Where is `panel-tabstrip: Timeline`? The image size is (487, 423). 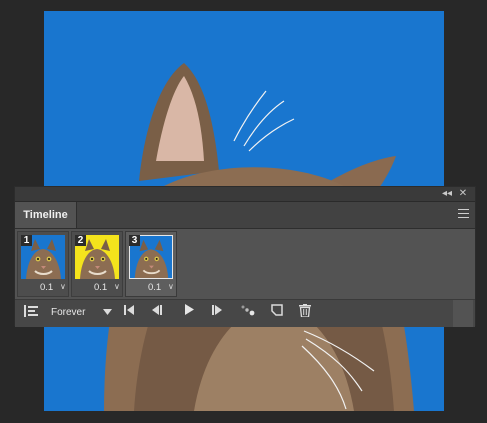 panel-tabstrip: Timeline is located at coordinates (245, 215).